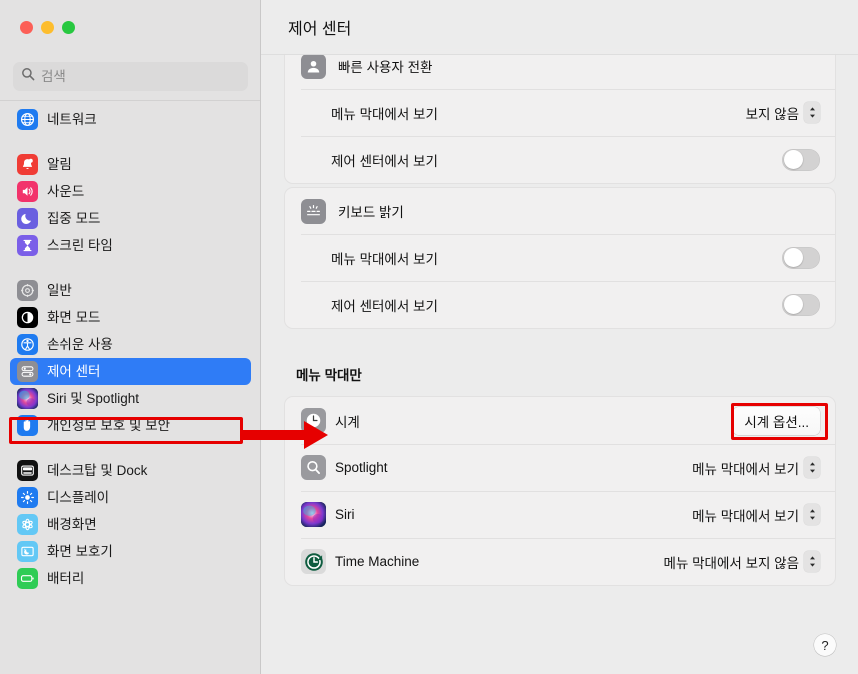  What do you see at coordinates (80, 344) in the screenshot?
I see `sidebar-item-label: 손쉬운 사용` at bounding box center [80, 344].